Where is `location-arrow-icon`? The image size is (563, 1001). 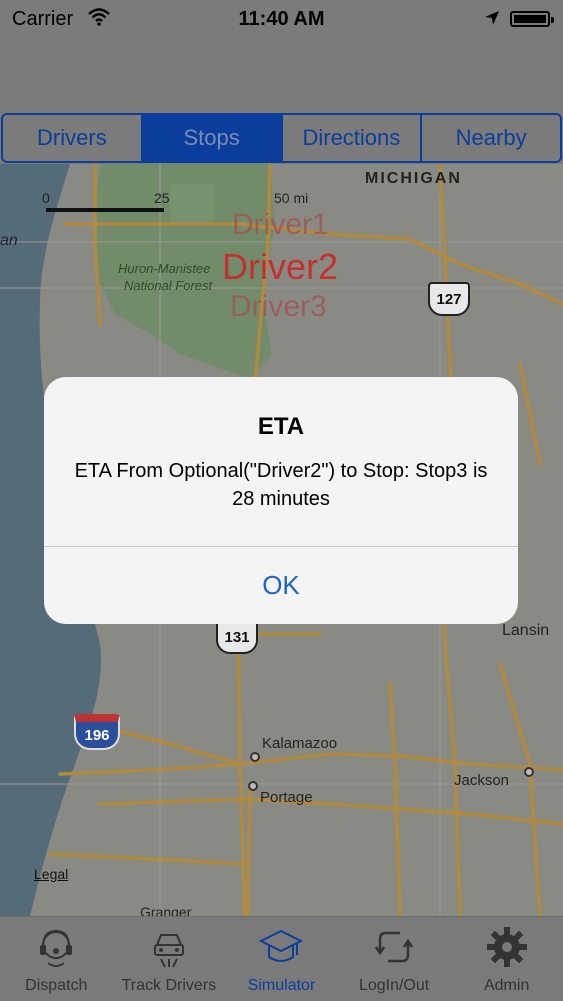 location-arrow-icon is located at coordinates (492, 20).